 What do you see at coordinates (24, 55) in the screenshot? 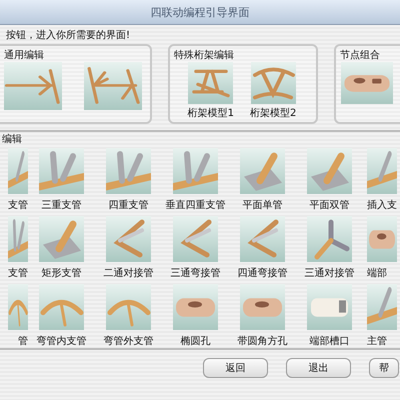
I see `group-title: 通用编辑` at bounding box center [24, 55].